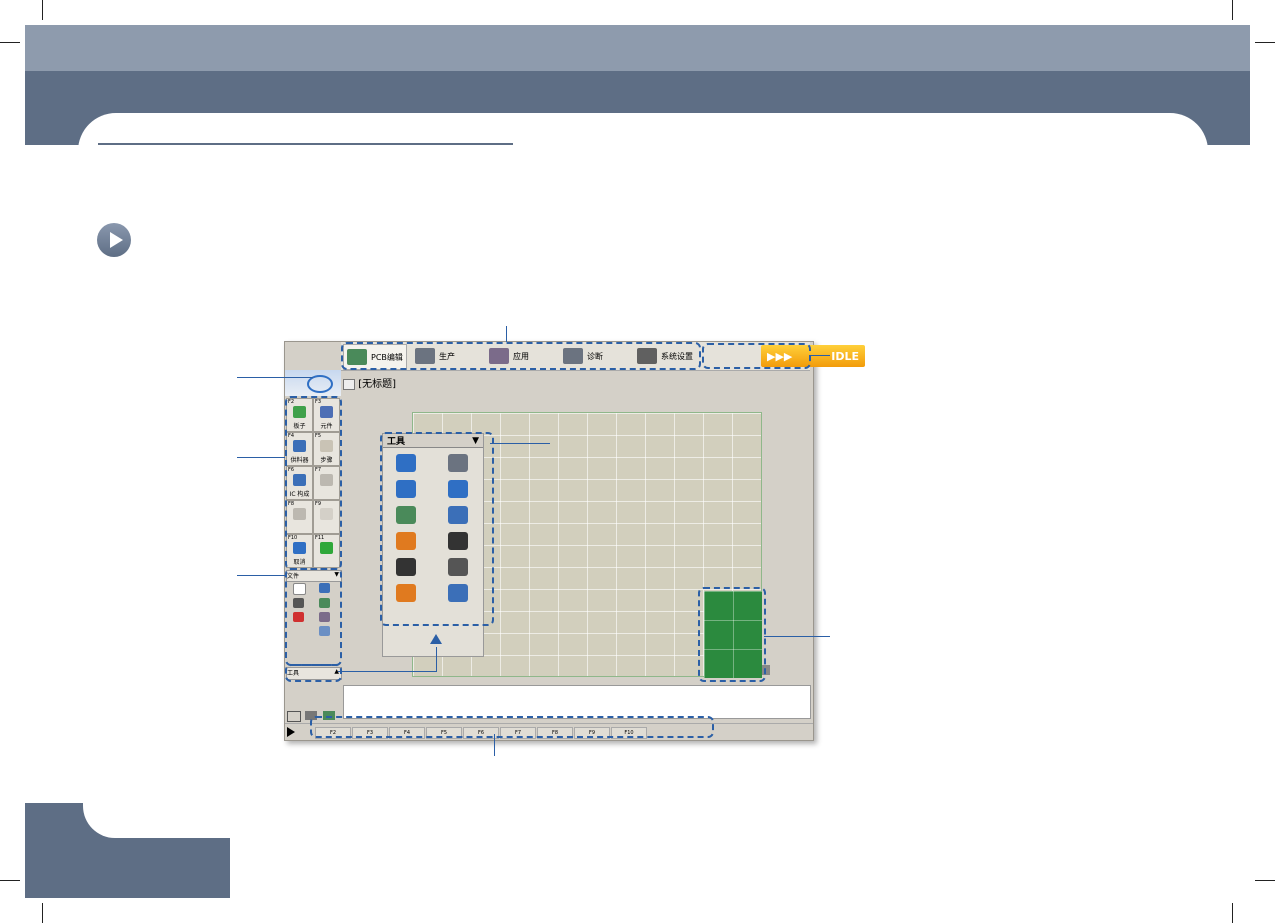  I want to click on play-icon, so click(291, 732).